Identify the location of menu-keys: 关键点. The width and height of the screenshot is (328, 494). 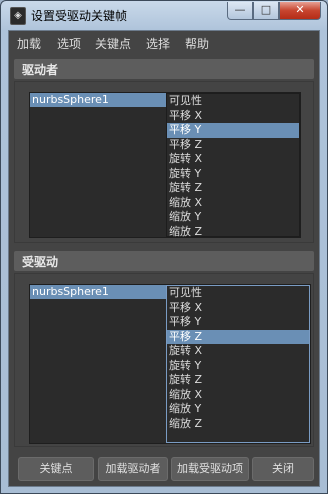
(113, 43).